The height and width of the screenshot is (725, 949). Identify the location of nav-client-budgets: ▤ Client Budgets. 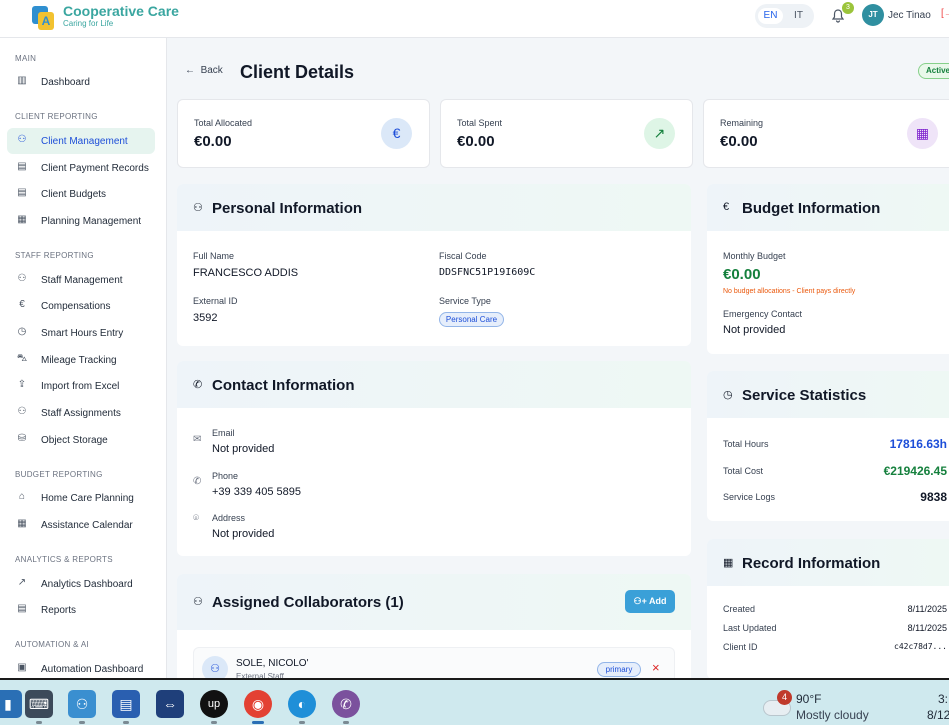
(81, 194).